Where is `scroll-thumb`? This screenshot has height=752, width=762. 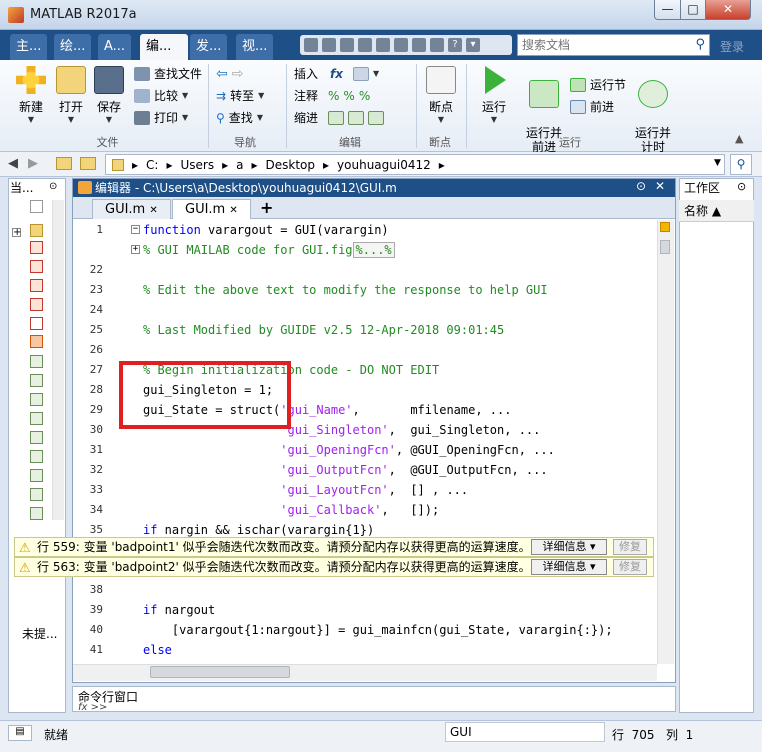
scroll-thumb is located at coordinates (665, 247).